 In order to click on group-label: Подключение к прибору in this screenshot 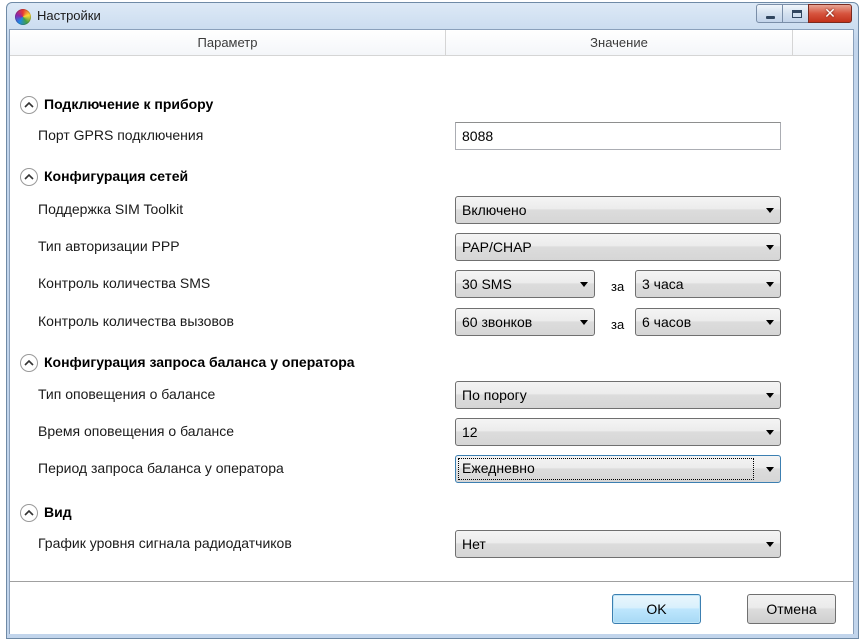, I will do `click(129, 104)`.